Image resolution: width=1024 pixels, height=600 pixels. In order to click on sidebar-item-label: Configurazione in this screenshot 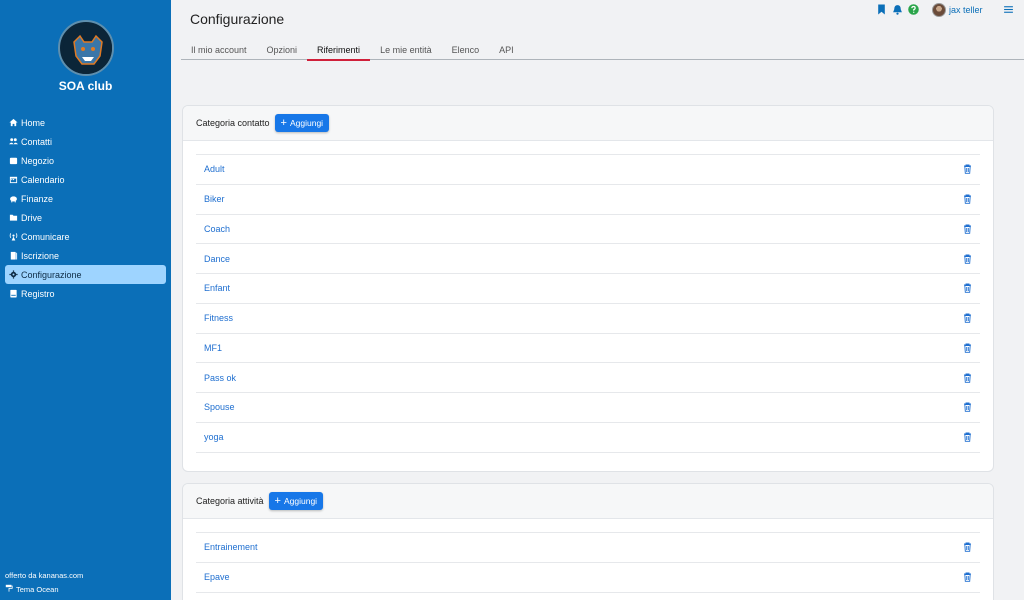, I will do `click(51, 274)`.